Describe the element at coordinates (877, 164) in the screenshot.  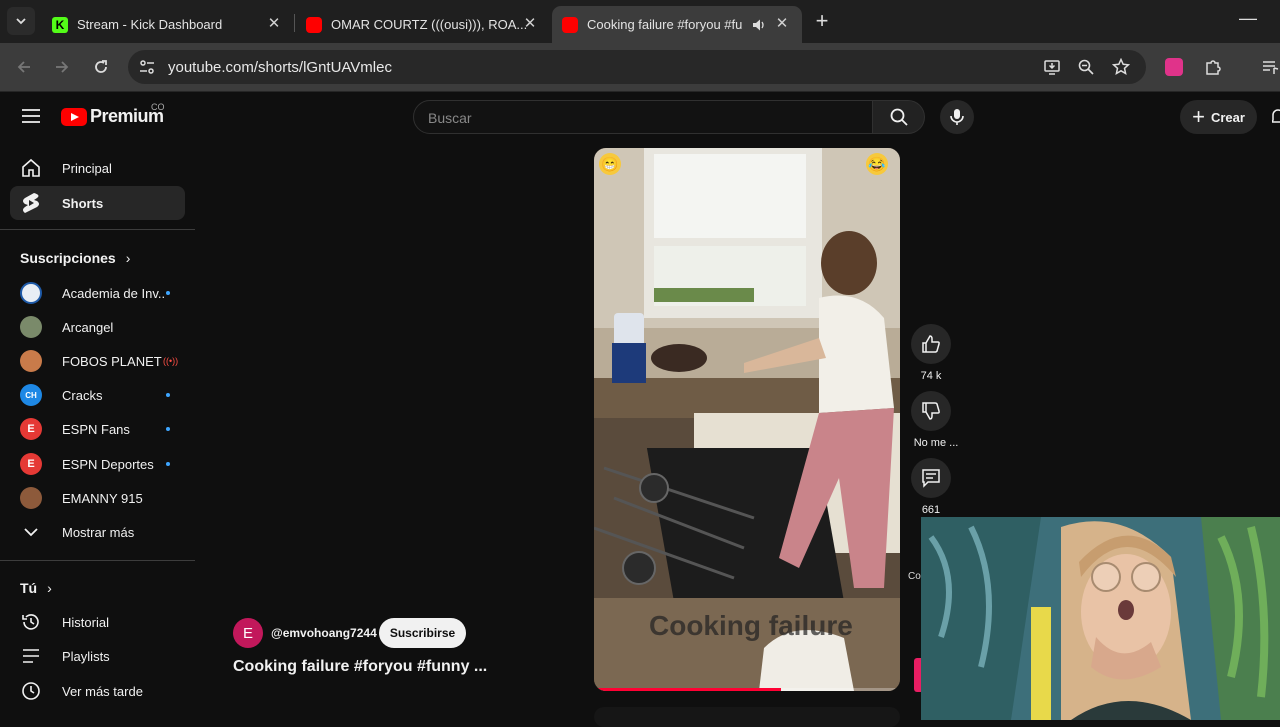
I see `laughing-emoji-icon: 😂` at that location.